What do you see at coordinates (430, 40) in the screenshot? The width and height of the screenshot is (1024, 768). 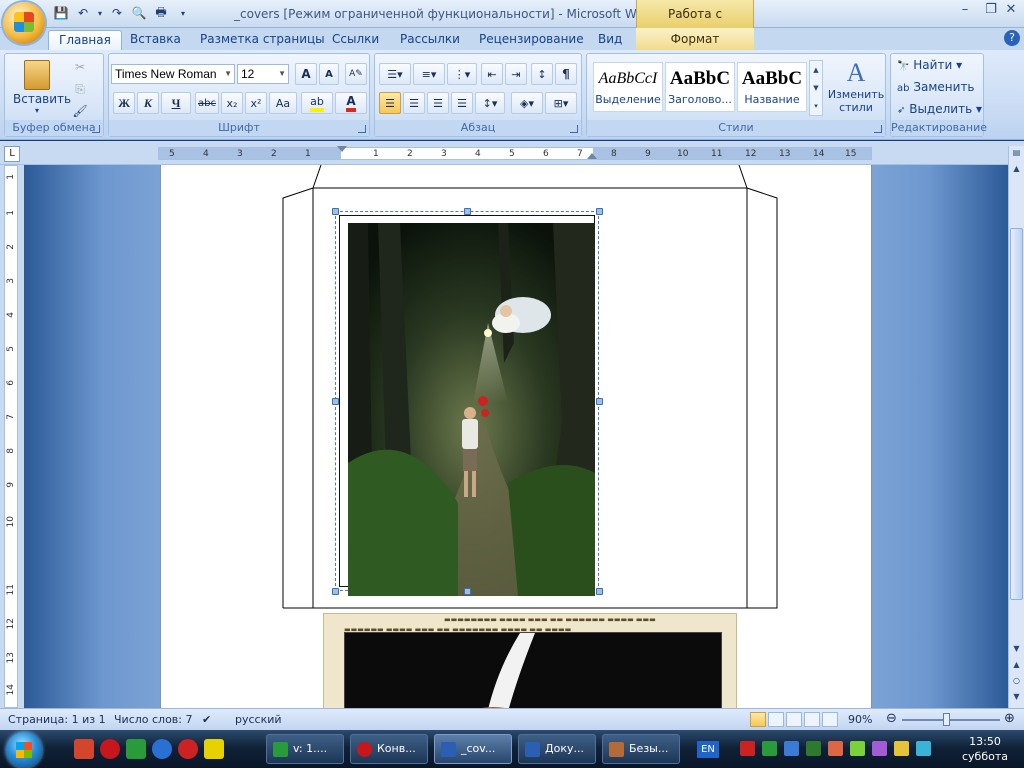 I see `tab-mailings: Рассылки` at bounding box center [430, 40].